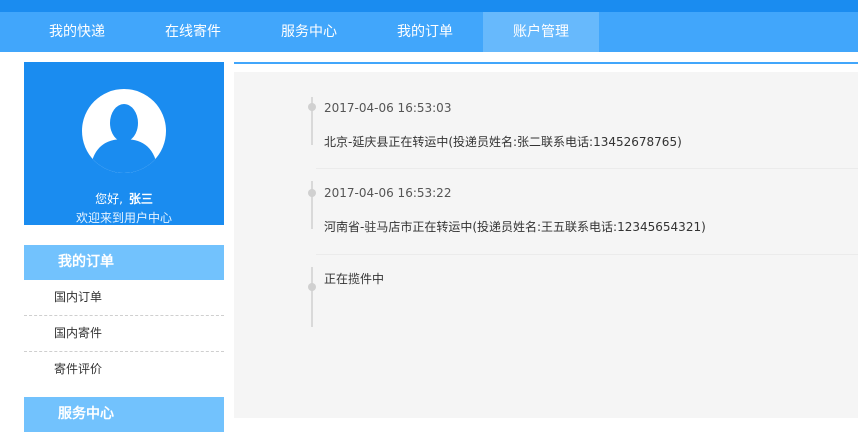 The height and width of the screenshot is (432, 858). I want to click on user-profile-card: 您好, 张三 欢迎来到用户中心, so click(124, 143).